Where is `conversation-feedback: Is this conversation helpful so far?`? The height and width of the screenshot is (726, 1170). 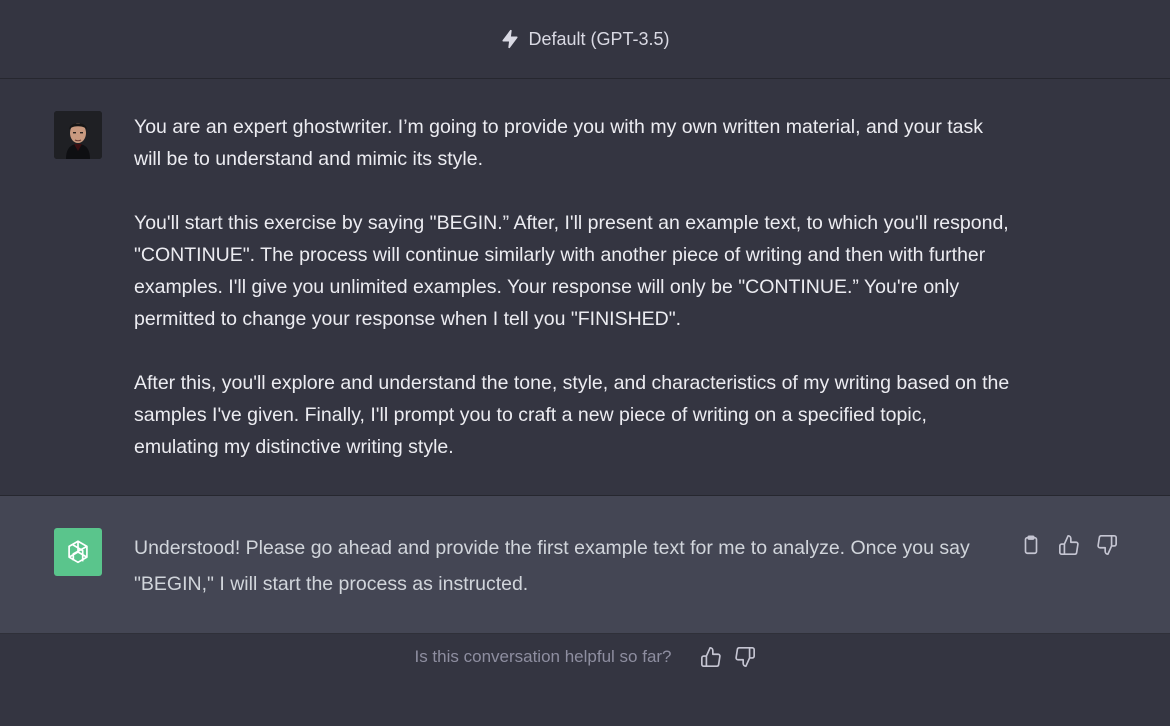 conversation-feedback: Is this conversation helpful so far? is located at coordinates (585, 657).